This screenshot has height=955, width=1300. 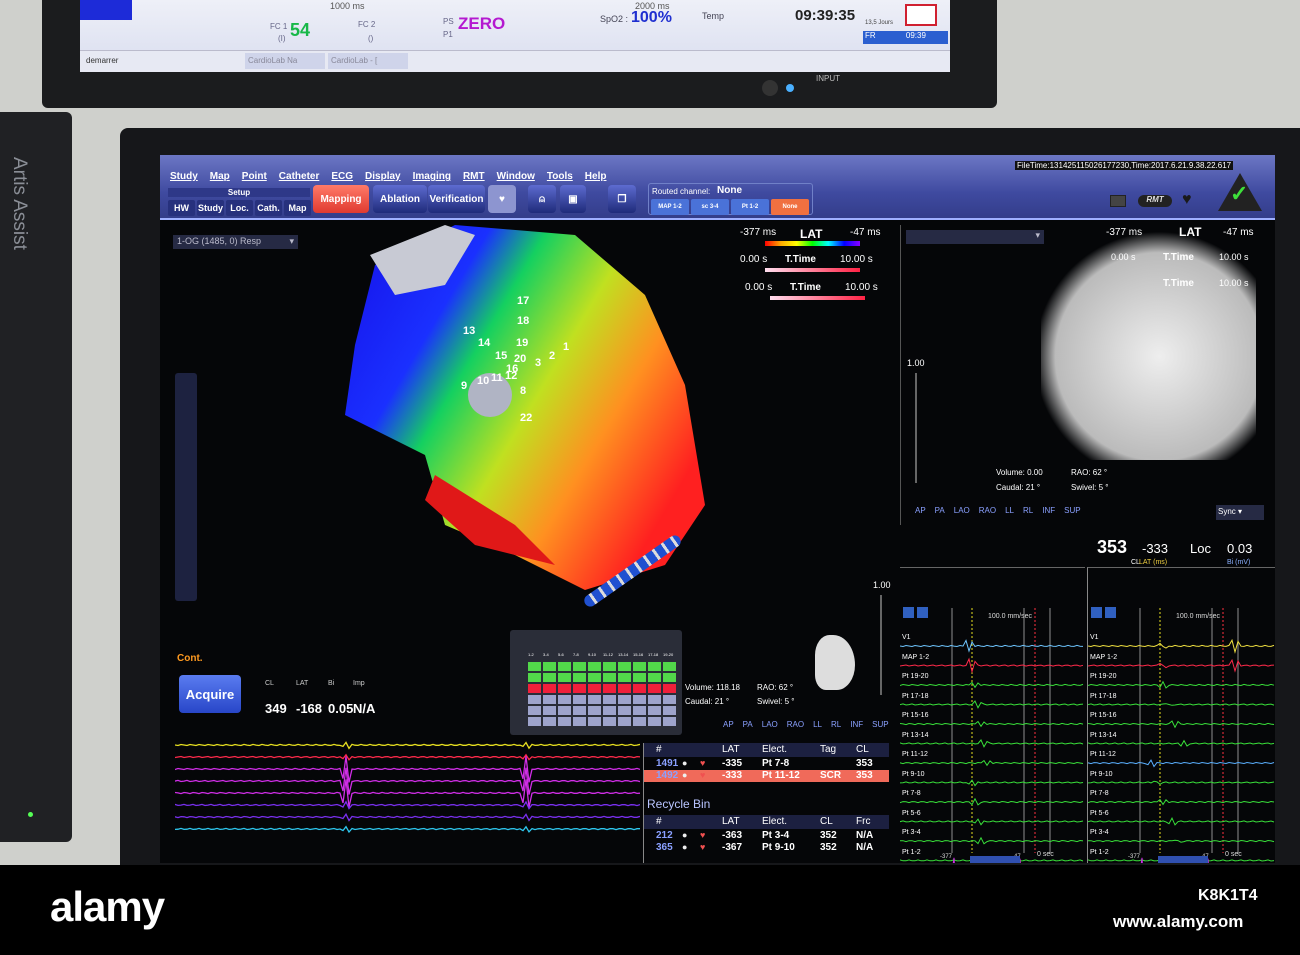 I want to click on sync-dropdown: Sync ▾, so click(x=1240, y=512).